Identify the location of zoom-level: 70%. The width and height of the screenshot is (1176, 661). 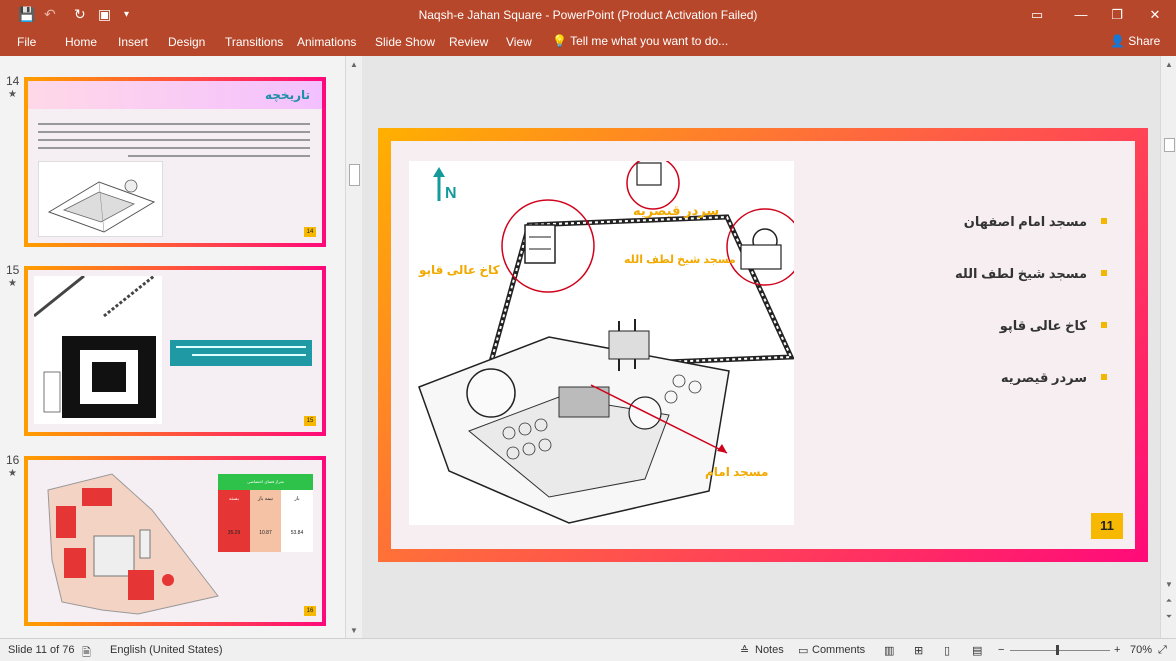
(1141, 650).